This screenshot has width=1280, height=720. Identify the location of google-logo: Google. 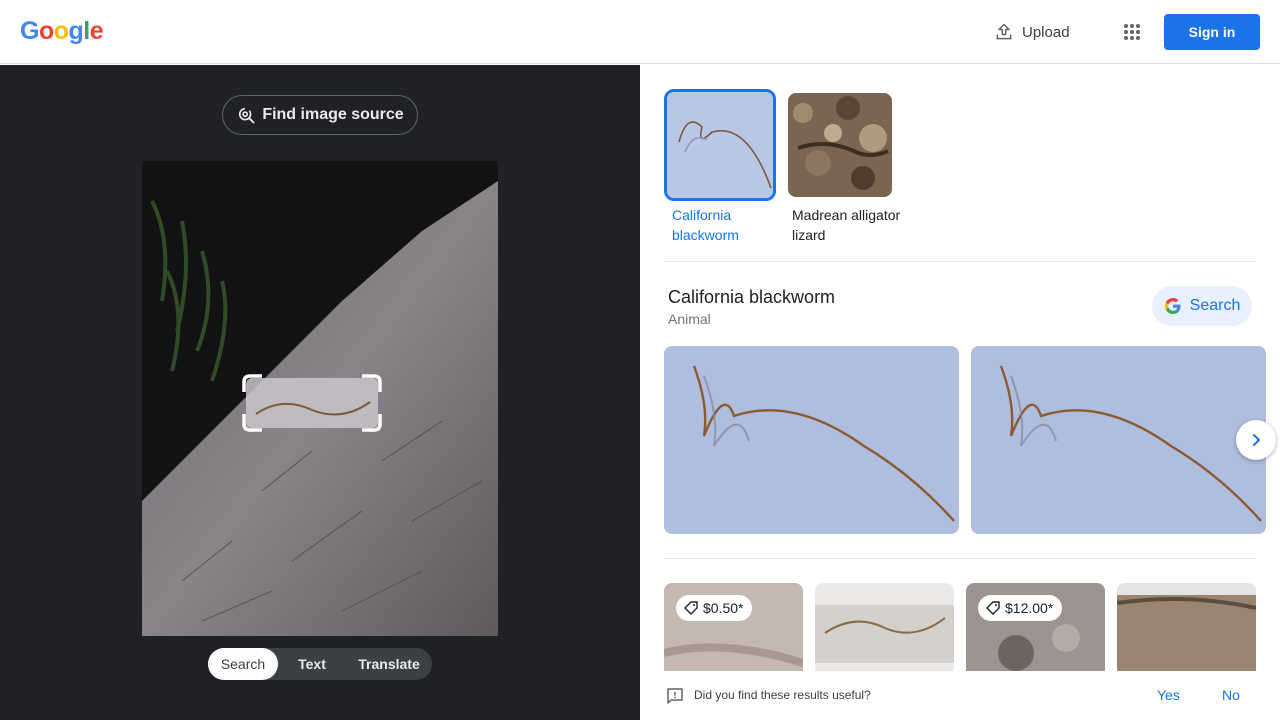
(62, 31).